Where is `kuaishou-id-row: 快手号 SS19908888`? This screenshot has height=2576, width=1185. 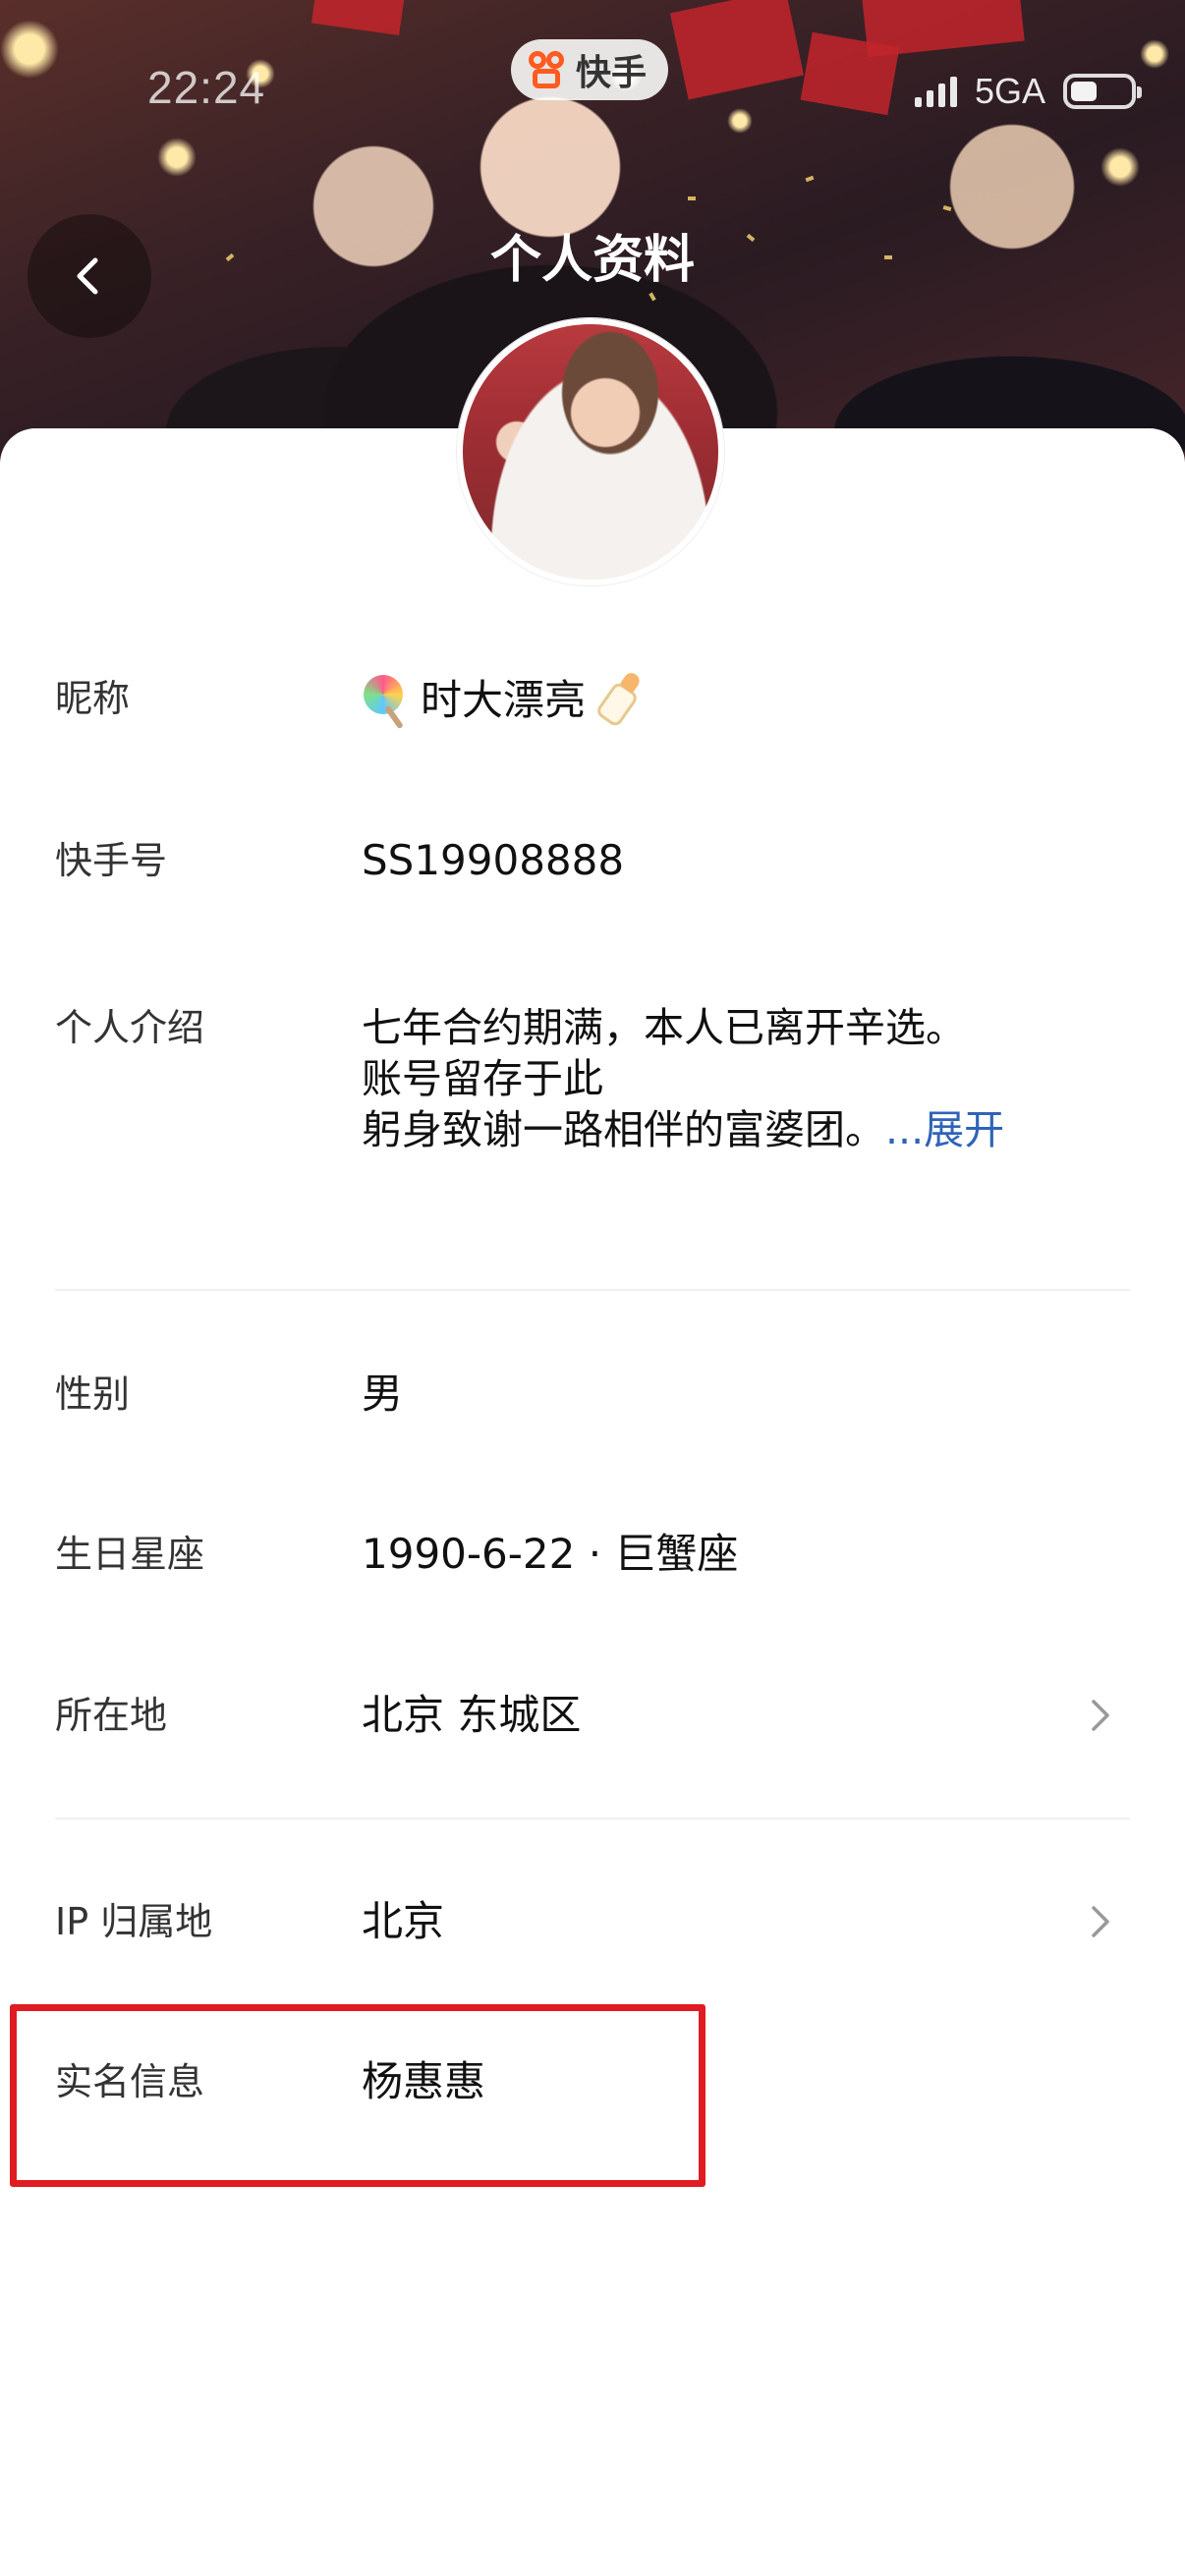 kuaishou-id-row: 快手号 SS19908888 is located at coordinates (592, 862).